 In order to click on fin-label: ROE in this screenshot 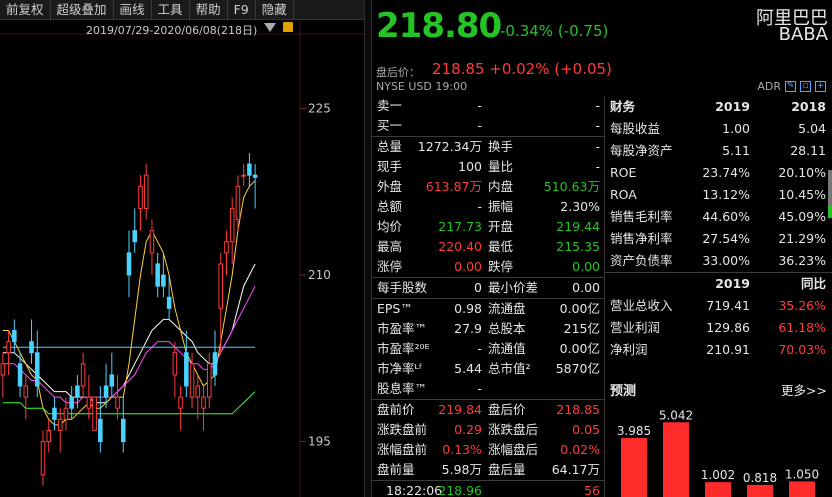, I will do `click(623, 172)`.